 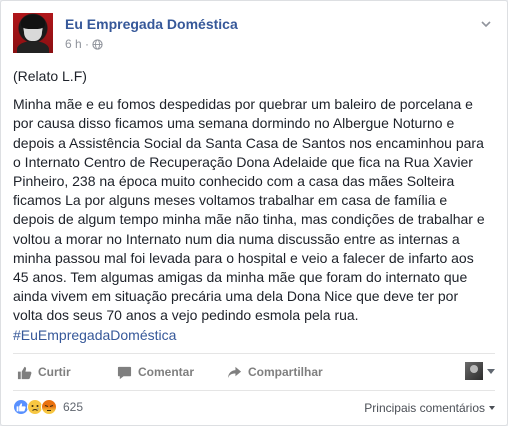 I want to click on share-label: Compartilhar, so click(x=285, y=372).